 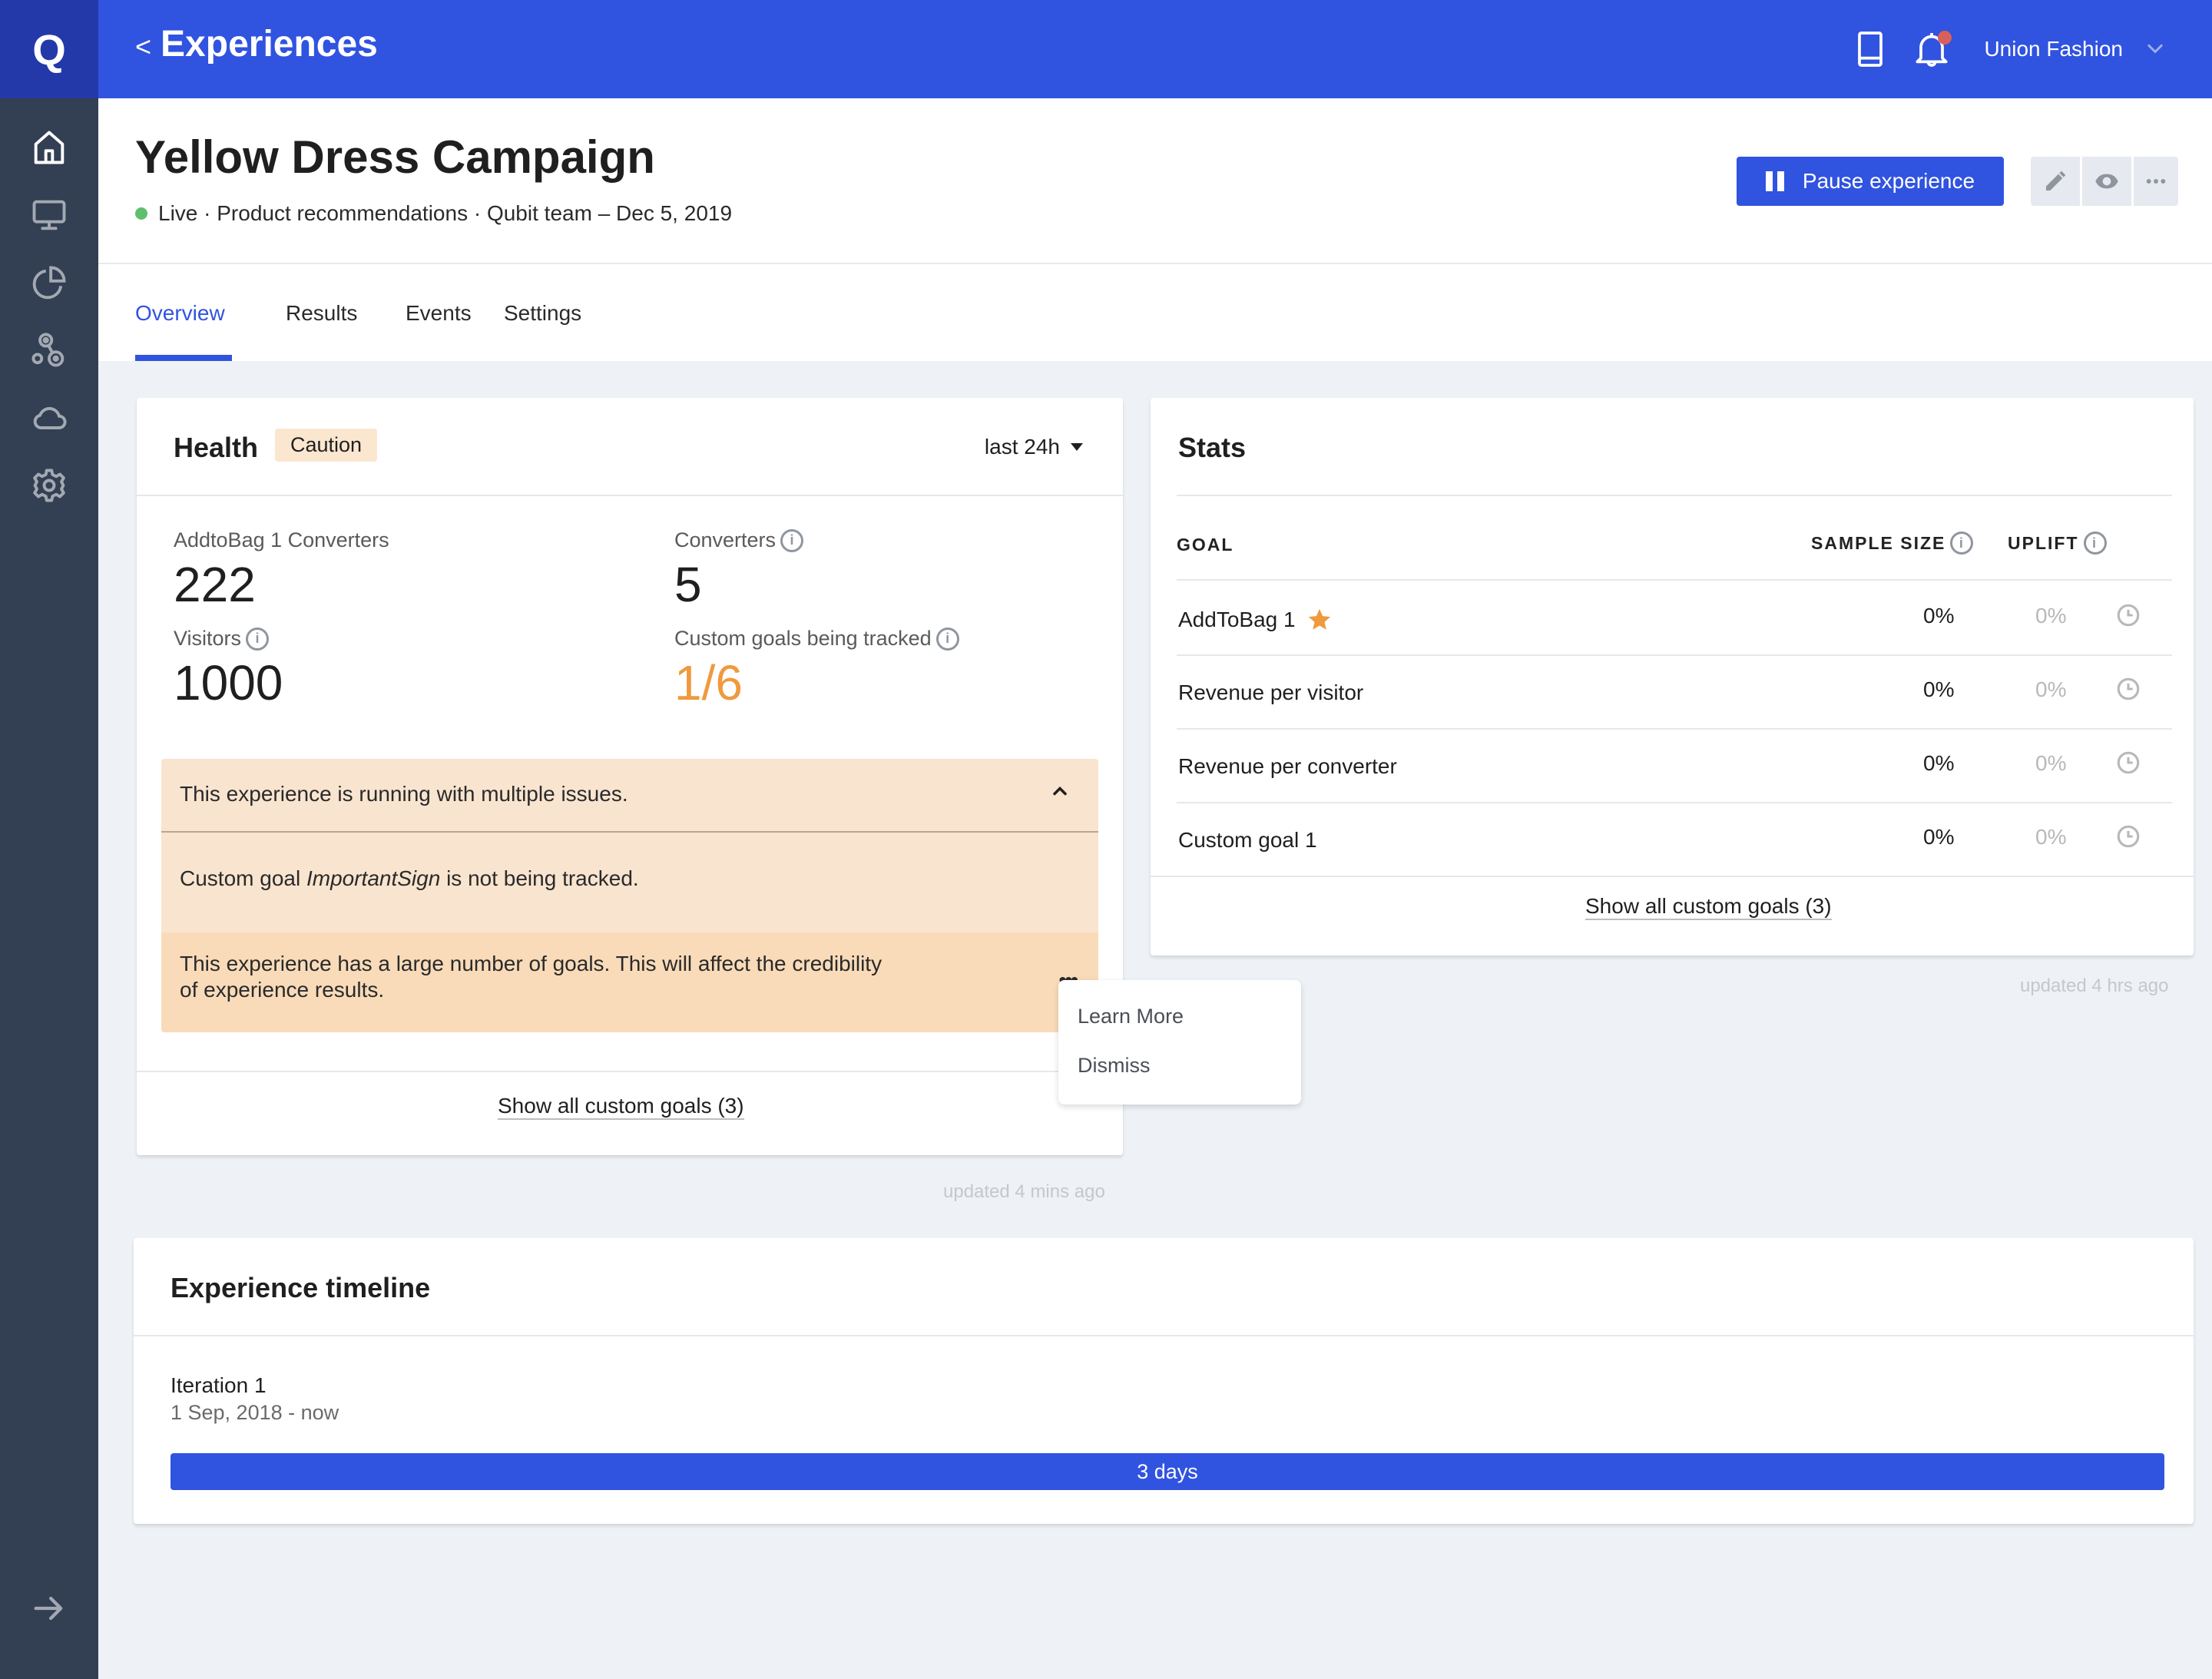 I want to click on pause-label: Pause experience, so click(x=1888, y=181).